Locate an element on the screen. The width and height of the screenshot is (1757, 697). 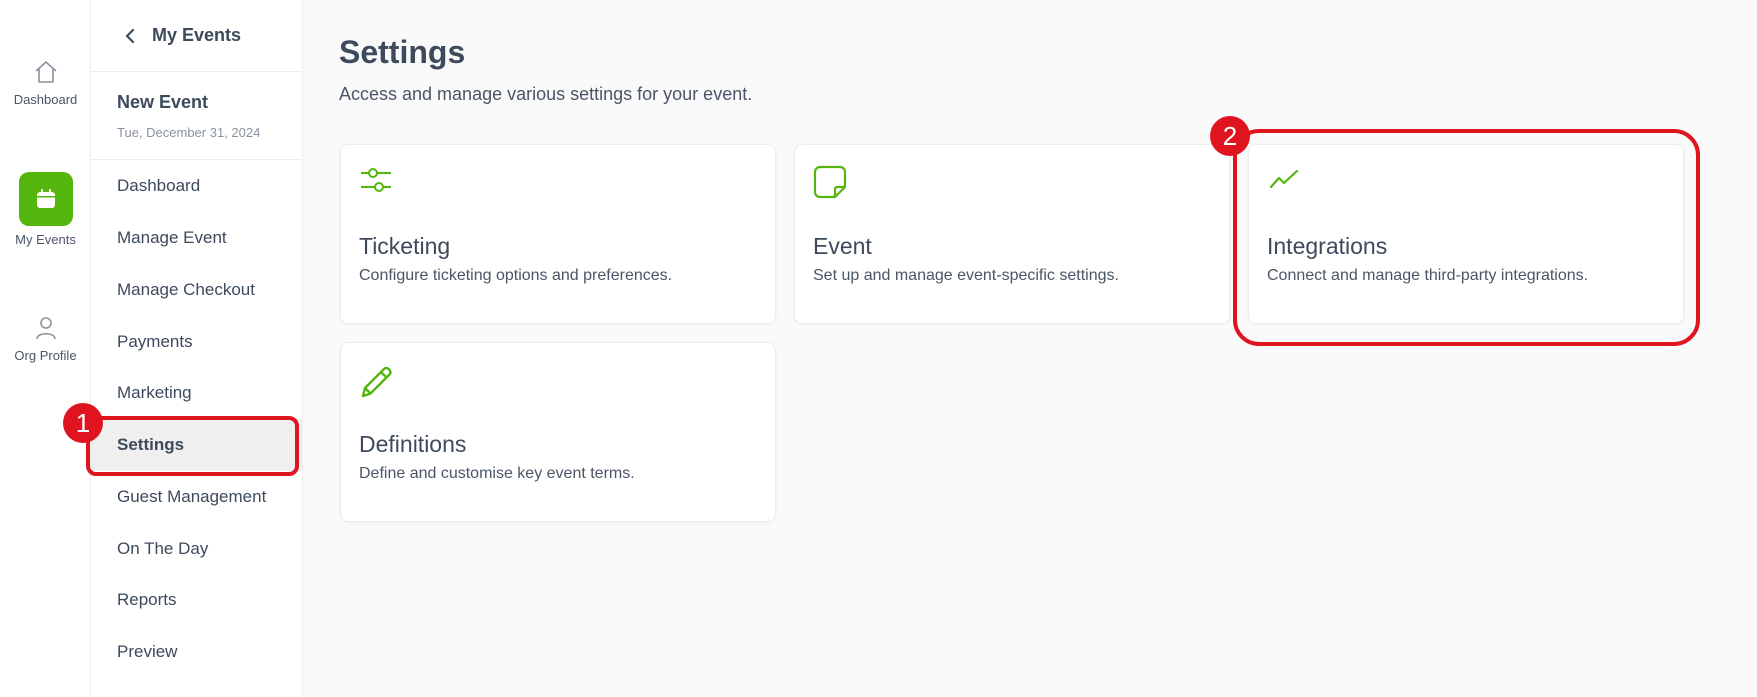
nav-item-preview: Preview is located at coordinates (197, 652).